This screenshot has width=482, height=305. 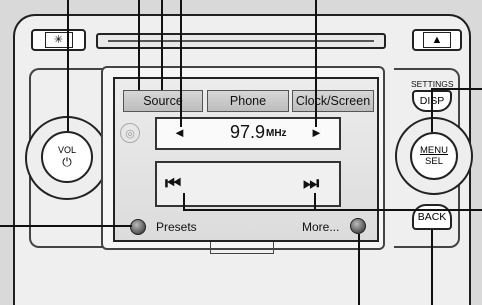 I want to click on callout-line-more, so click(x=359, y=269).